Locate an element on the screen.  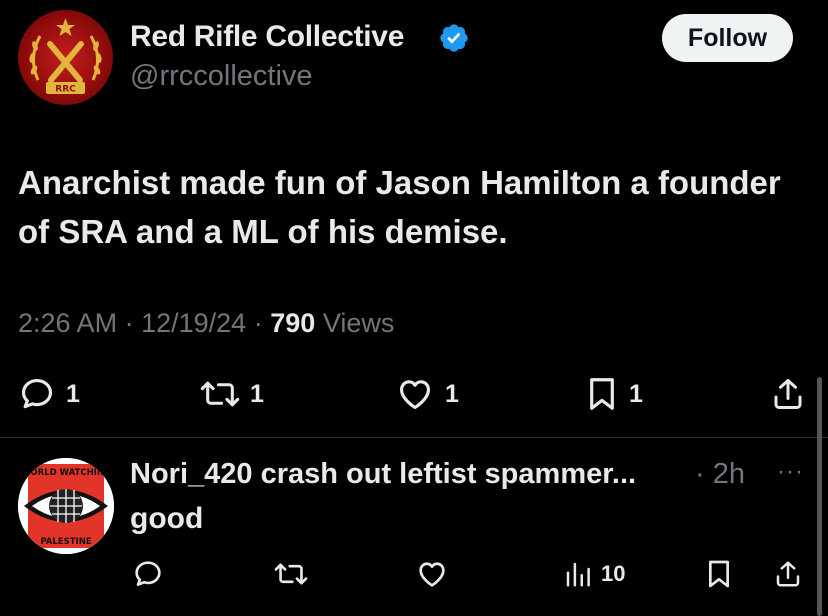
reply-action: 1 is located at coordinates (49, 394).